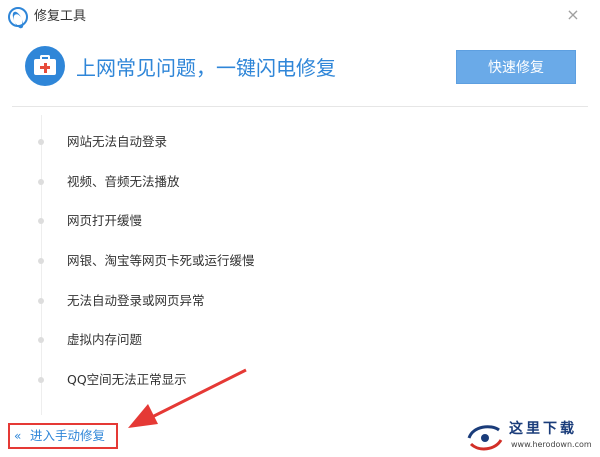 The width and height of the screenshot is (600, 457). Describe the element at coordinates (105, 340) in the screenshot. I see `issue-label: 虚拟内存问题` at that location.